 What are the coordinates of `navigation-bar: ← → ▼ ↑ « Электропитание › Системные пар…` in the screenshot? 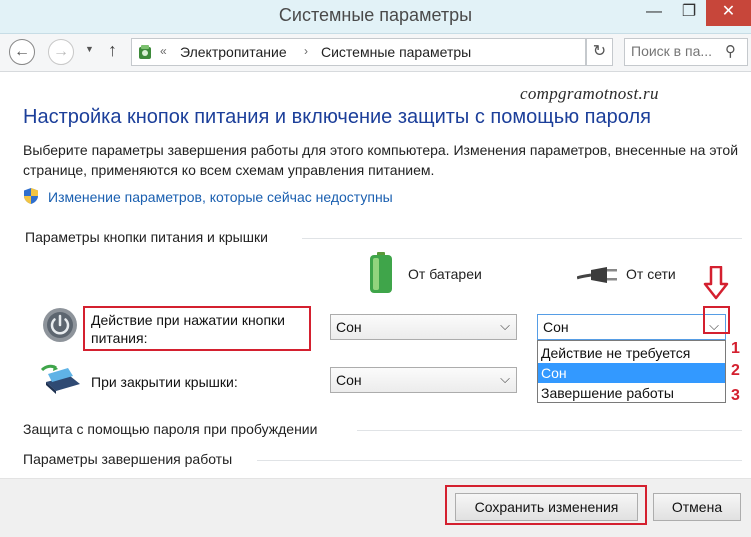 It's located at (375, 53).